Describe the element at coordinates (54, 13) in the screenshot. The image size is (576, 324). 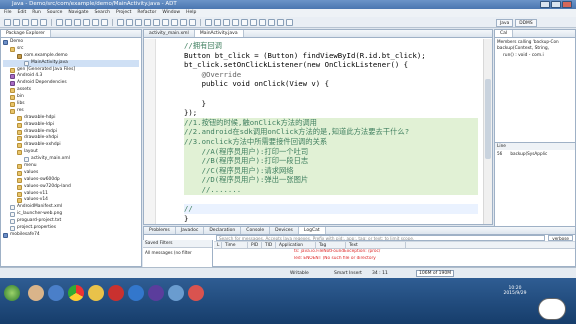
I see `menu-item-source: Source` at that location.